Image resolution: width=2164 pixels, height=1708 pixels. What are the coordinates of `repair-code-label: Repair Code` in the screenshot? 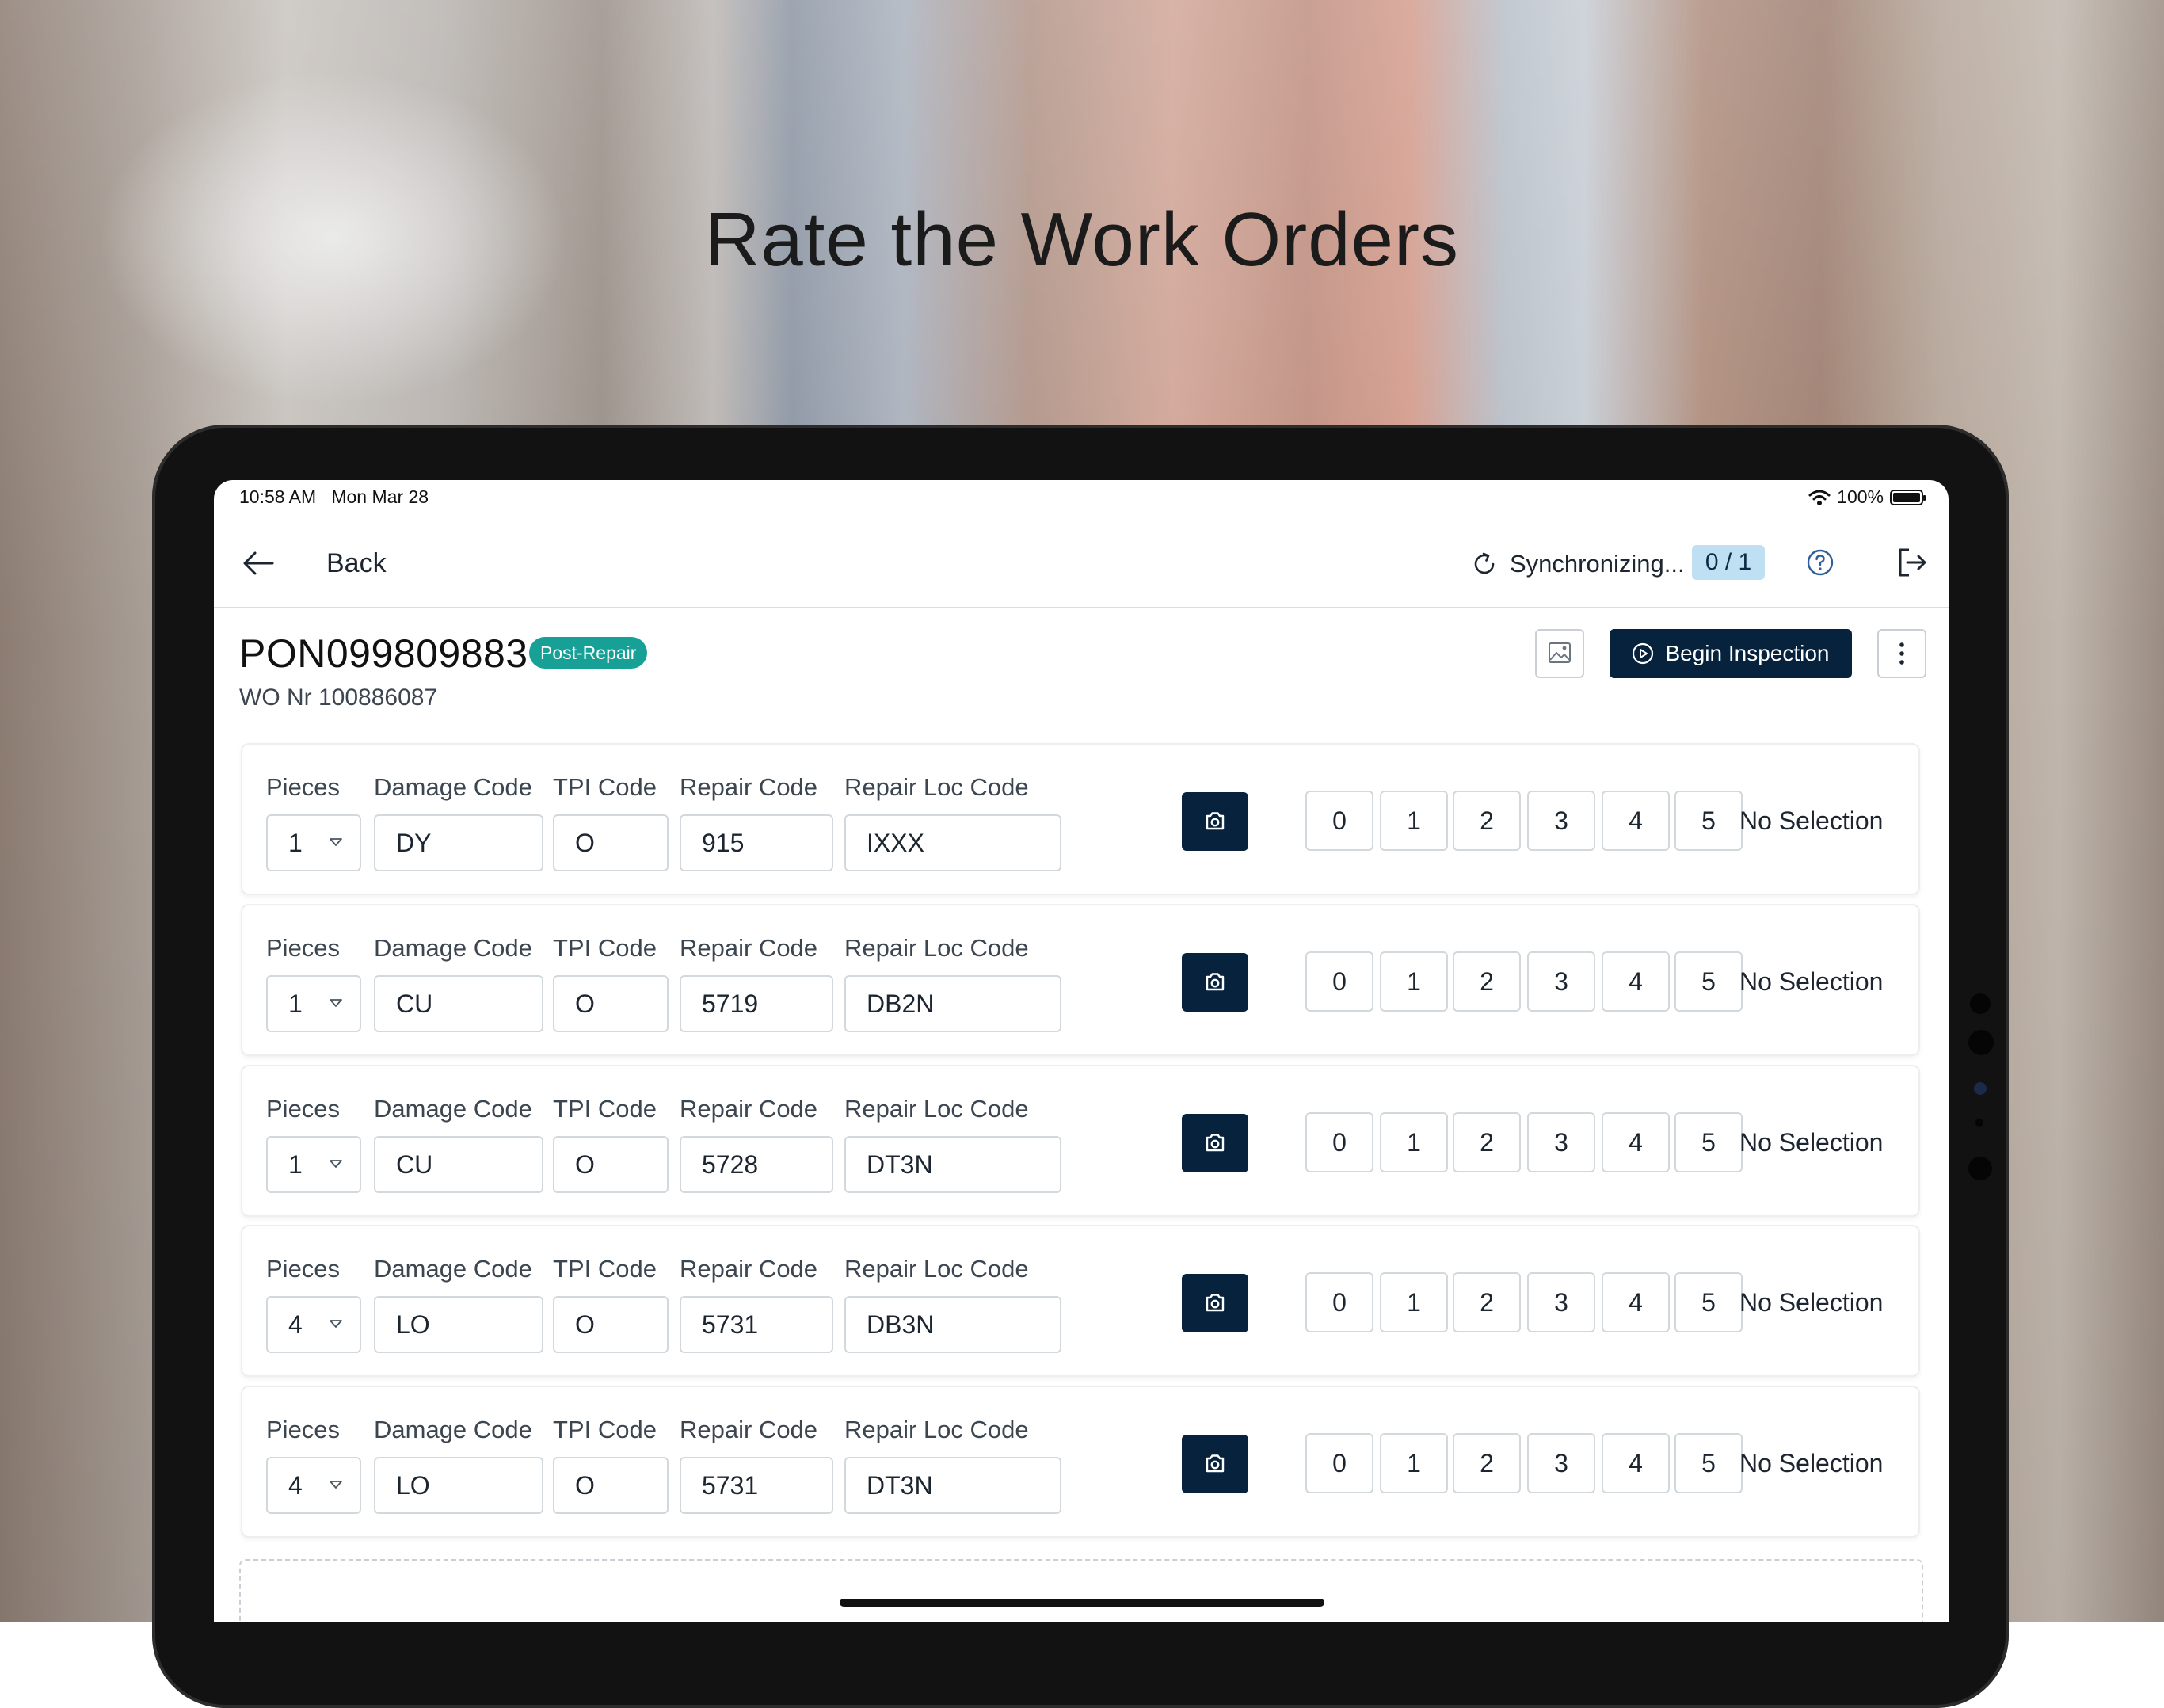 It's located at (749, 1430).